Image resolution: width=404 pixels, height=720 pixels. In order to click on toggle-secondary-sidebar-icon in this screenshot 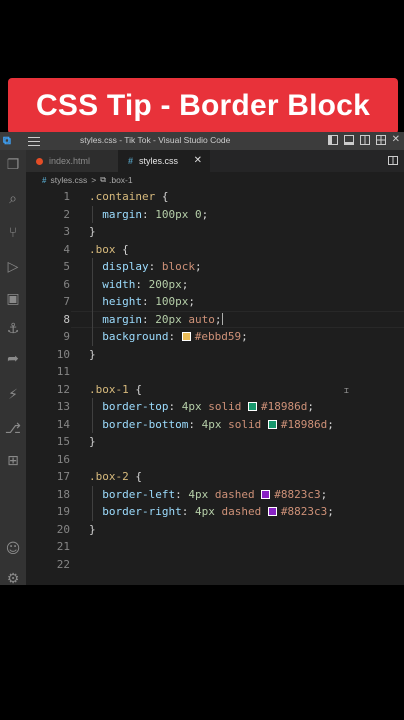, I will do `click(364, 140)`.